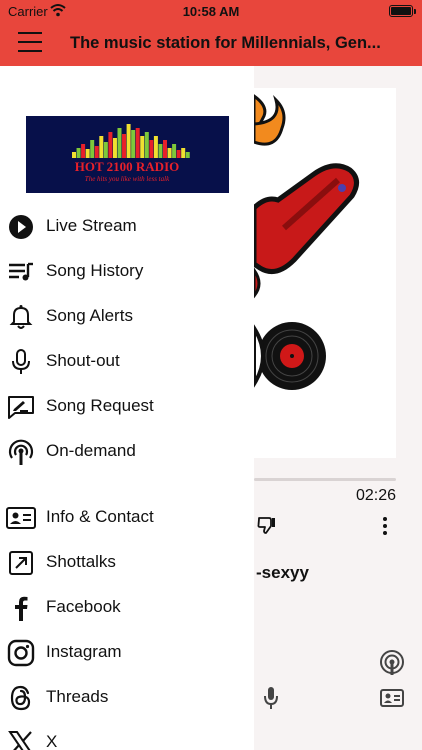  What do you see at coordinates (91, 450) in the screenshot?
I see `menu-item-label: On-demand` at bounding box center [91, 450].